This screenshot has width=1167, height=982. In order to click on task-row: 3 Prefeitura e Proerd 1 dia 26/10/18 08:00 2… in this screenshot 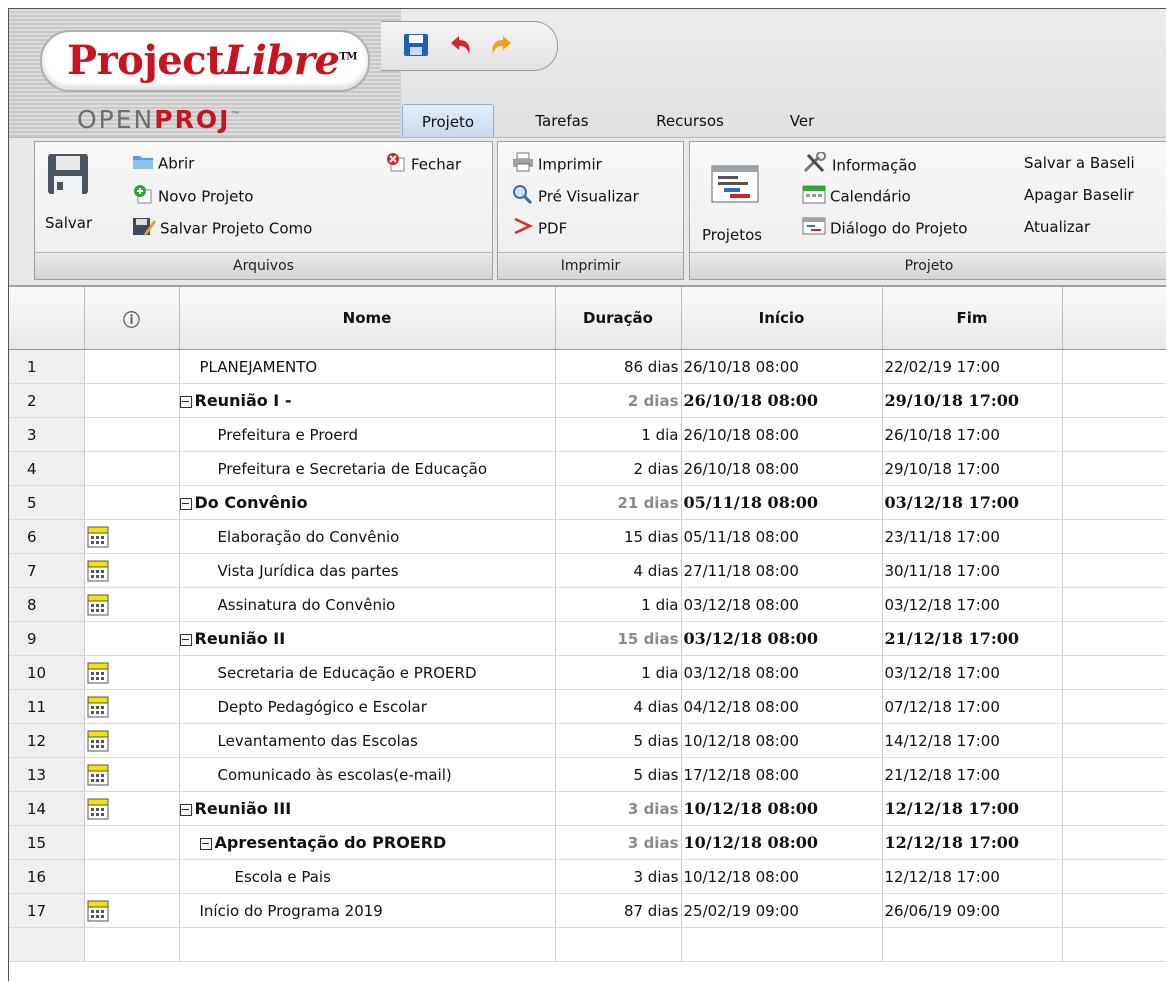, I will do `click(587, 434)`.